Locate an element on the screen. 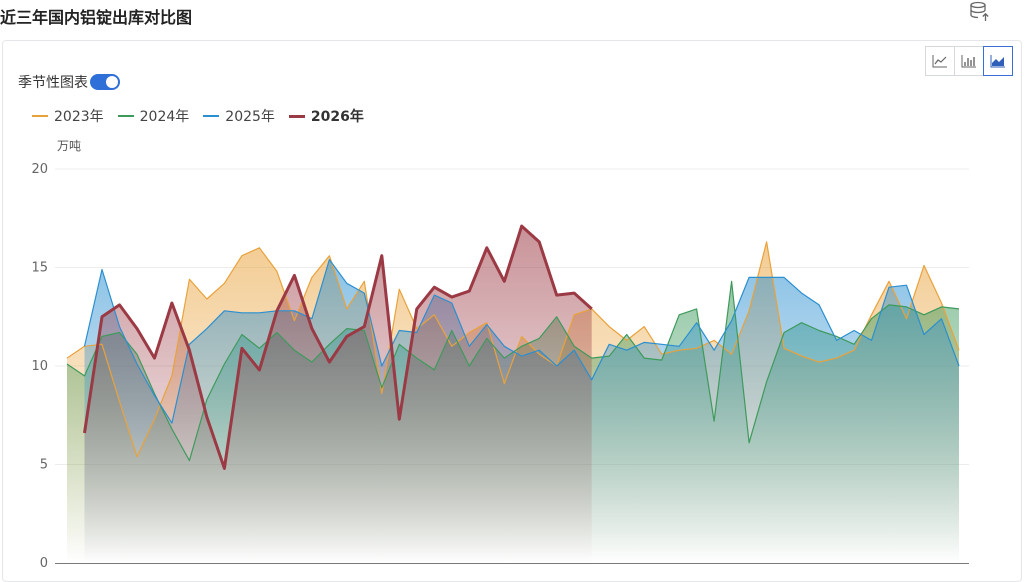  y-tick-label: 10 is located at coordinates (39, 366).